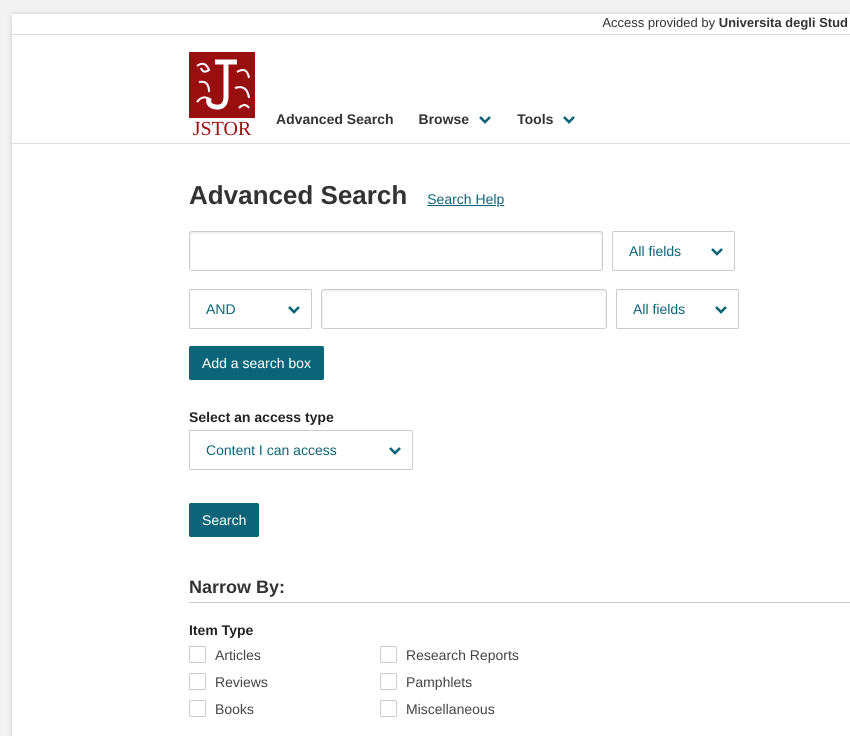 The height and width of the screenshot is (736, 850). I want to click on checkbox-label: Miscellaneous, so click(450, 708).